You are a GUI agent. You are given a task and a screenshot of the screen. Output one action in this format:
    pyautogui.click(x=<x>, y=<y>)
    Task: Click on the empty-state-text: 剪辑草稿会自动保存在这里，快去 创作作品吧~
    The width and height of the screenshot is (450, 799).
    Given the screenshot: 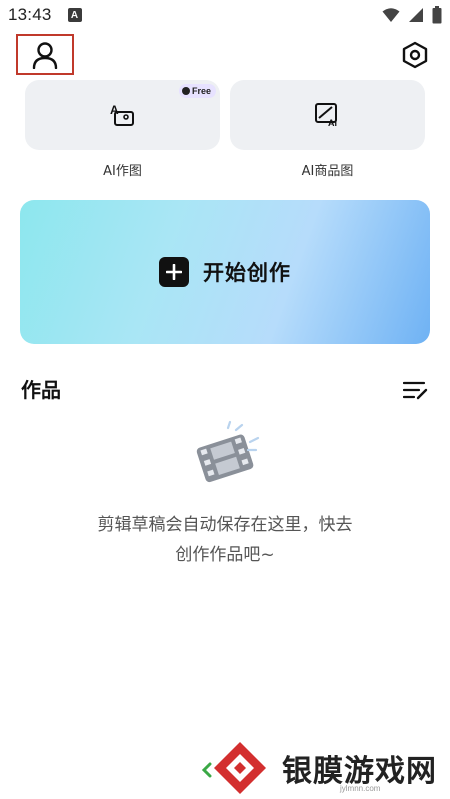 What is the action you would take?
    pyautogui.click(x=225, y=540)
    